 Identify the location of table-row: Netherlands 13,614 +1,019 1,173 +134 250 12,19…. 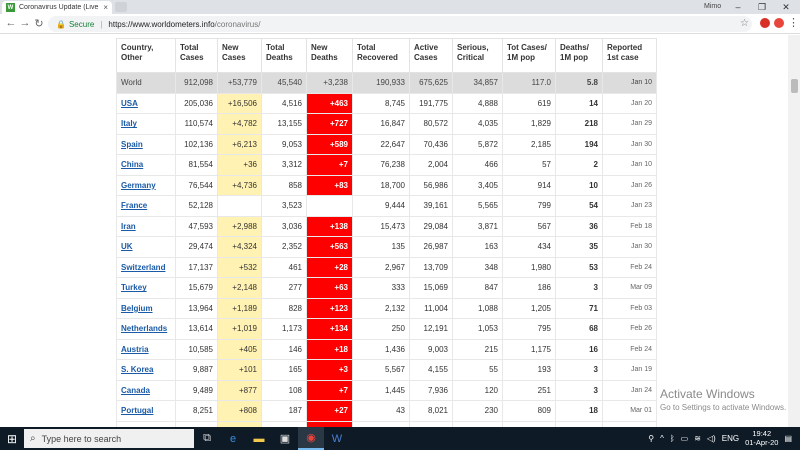
(386, 329).